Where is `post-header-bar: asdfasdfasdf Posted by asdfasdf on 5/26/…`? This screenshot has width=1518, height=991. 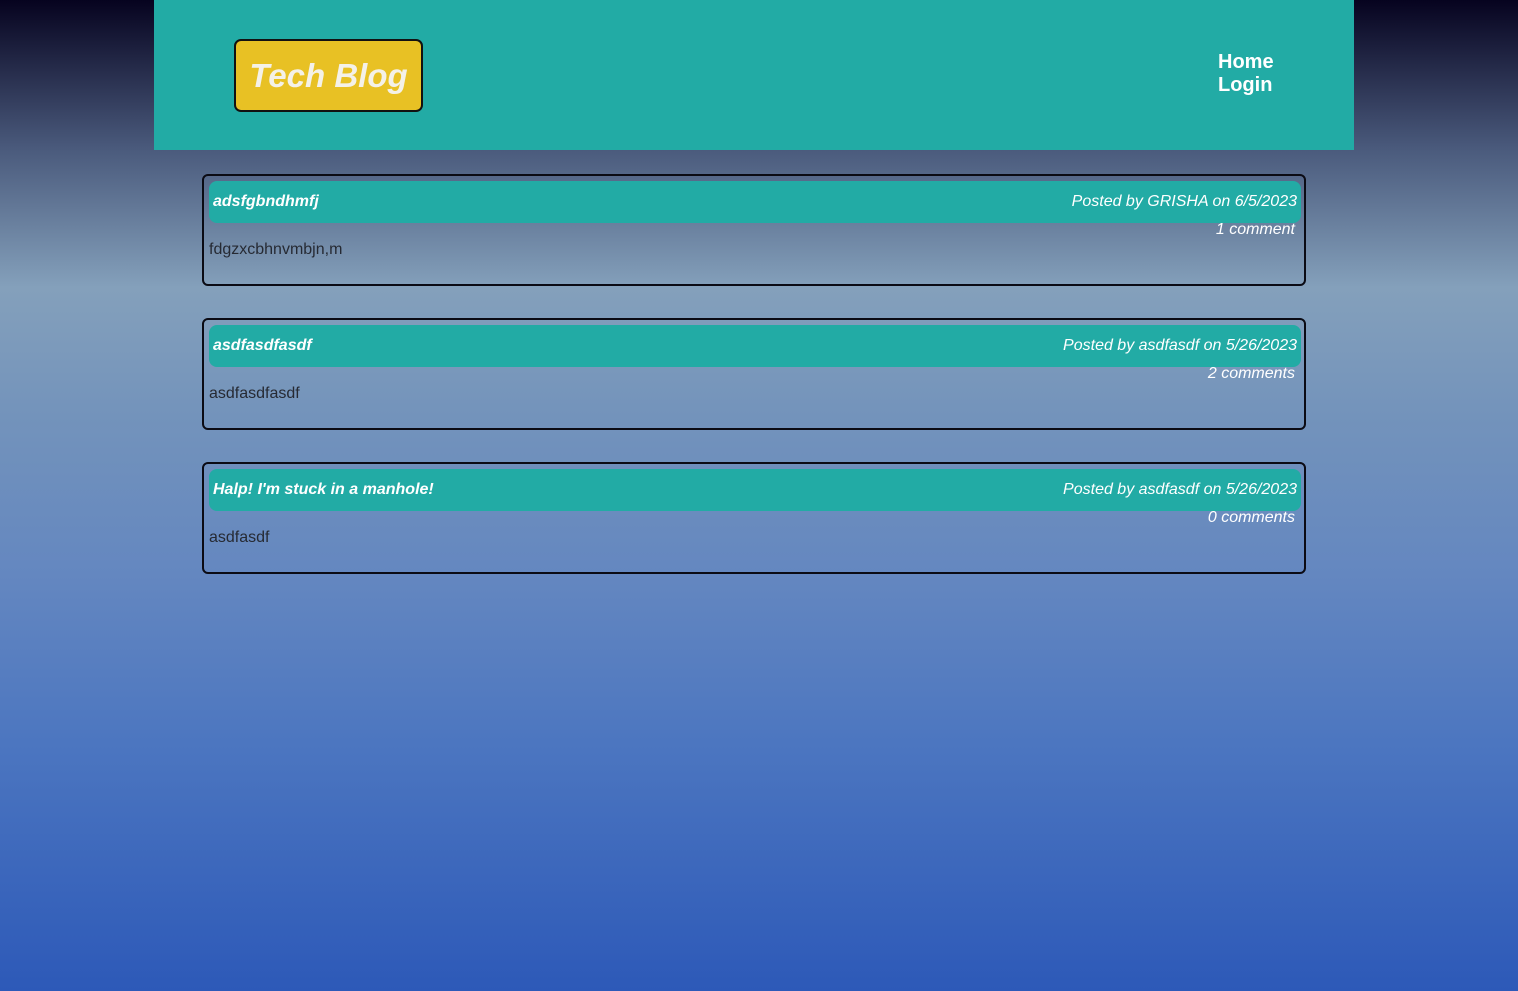 post-header-bar: asdfasdfasdf Posted by asdfasdf on 5/26/… is located at coordinates (755, 346).